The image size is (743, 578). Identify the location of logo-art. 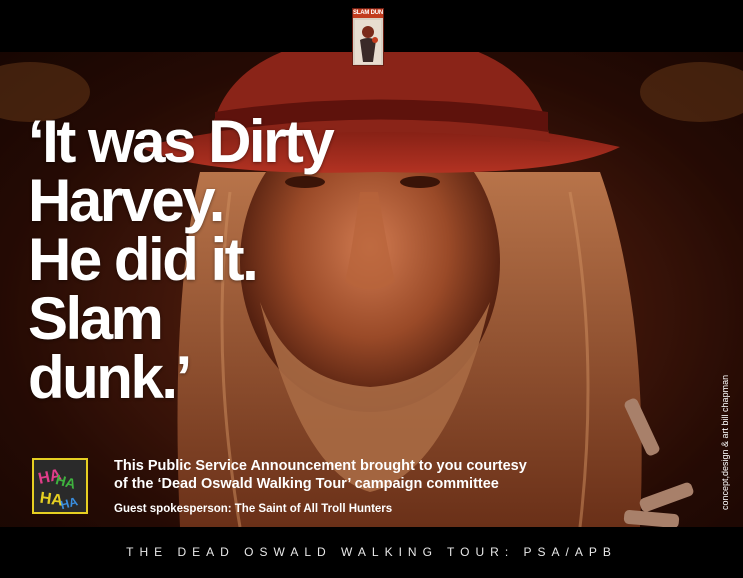
(368, 42).